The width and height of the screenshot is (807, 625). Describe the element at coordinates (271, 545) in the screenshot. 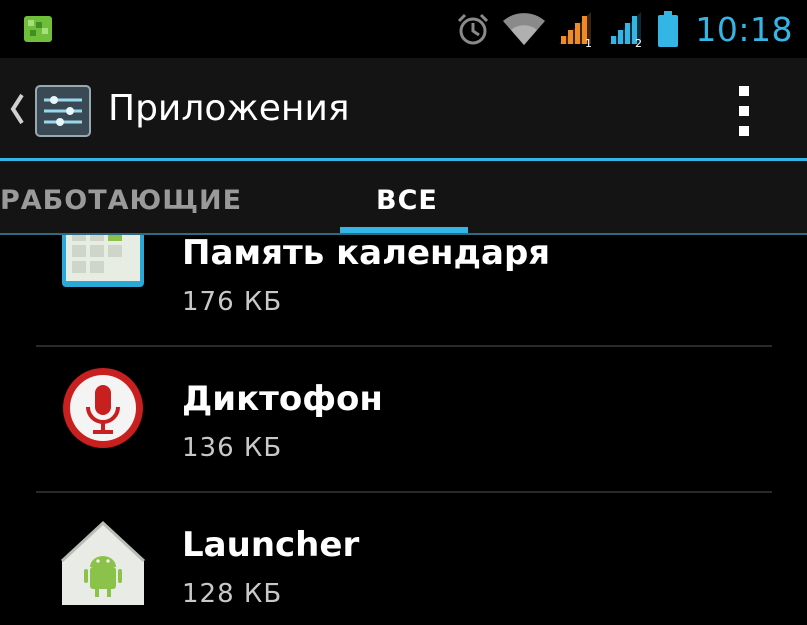

I see `app-name: Launcher` at that location.